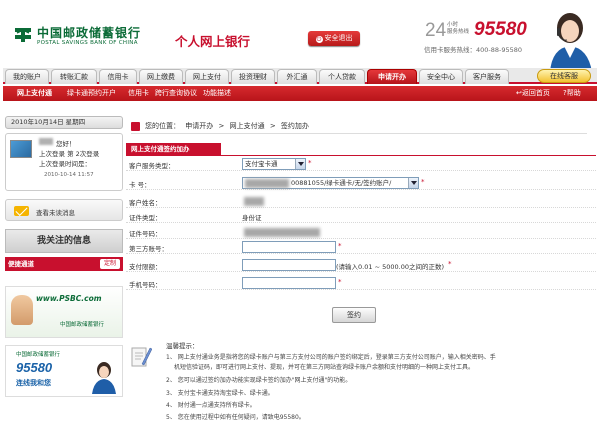 The height and width of the screenshot is (448, 600). I want to click on customer-service-avatar-icon, so click(571, 42).